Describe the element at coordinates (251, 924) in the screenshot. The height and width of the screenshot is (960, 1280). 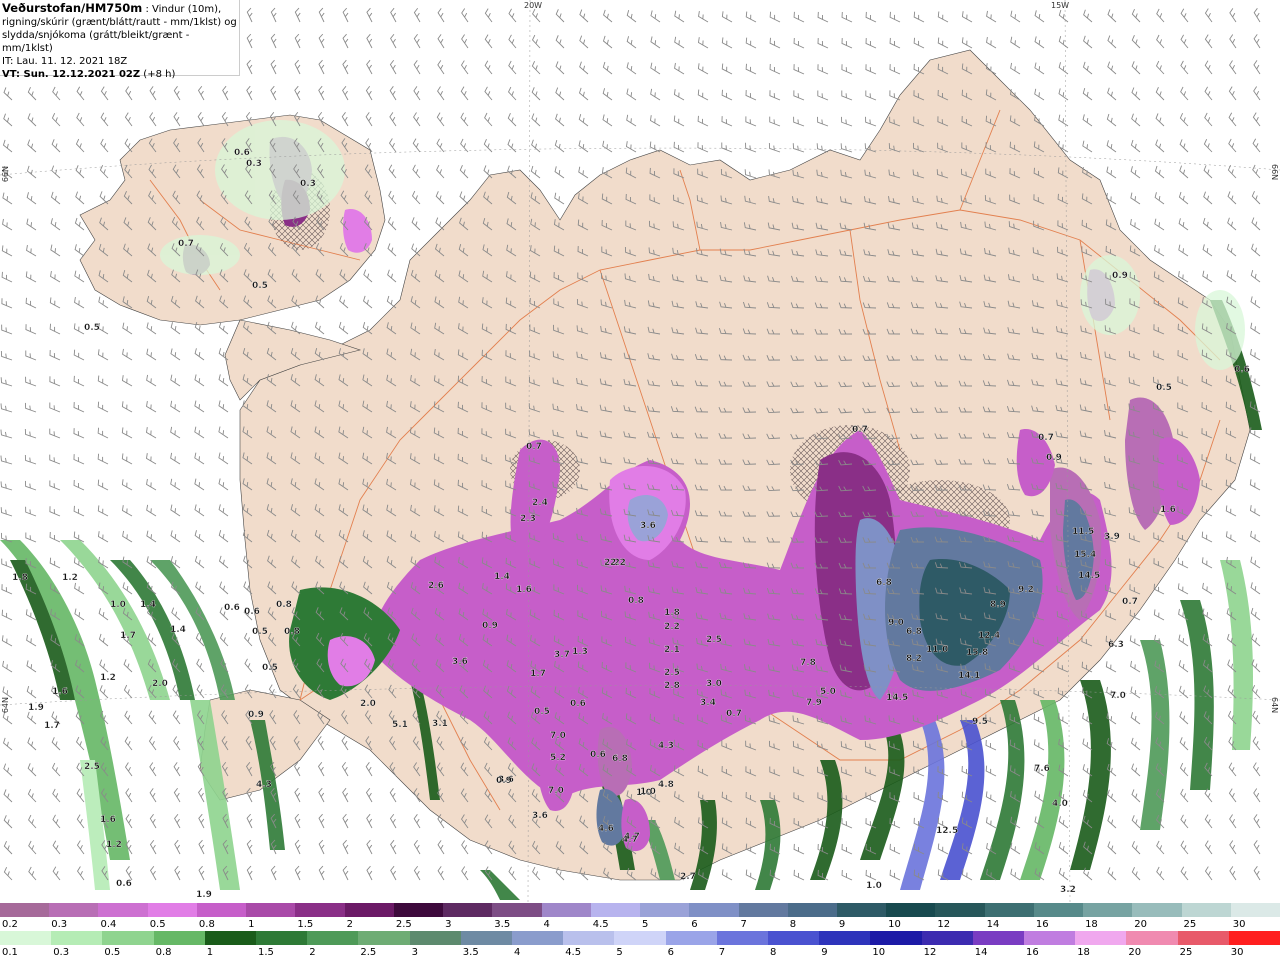
I see `legend-label: 1` at that location.